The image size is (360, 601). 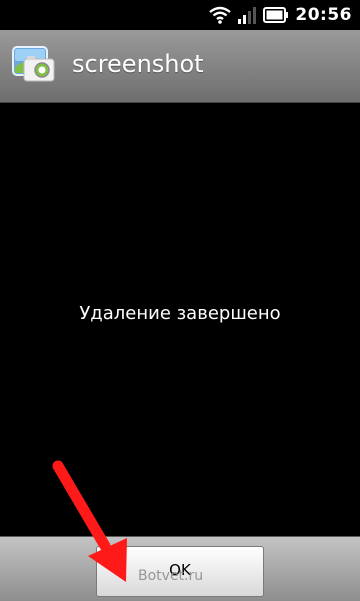 What do you see at coordinates (171, 576) in the screenshot?
I see `watermark: Botvet.ru` at bounding box center [171, 576].